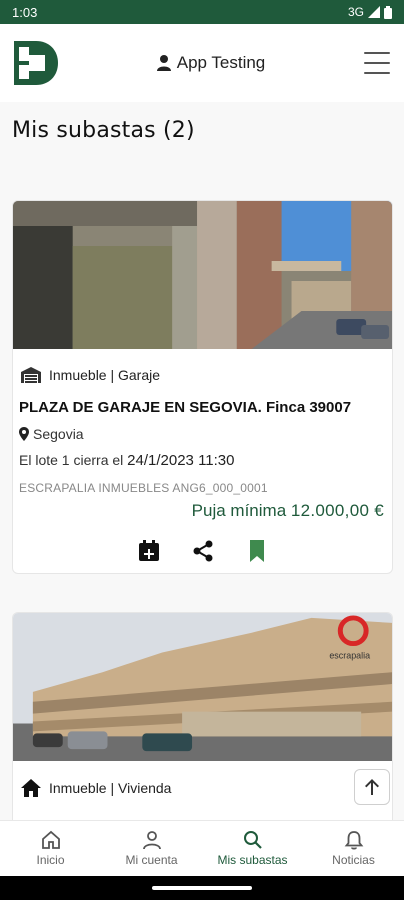  I want to click on card-category: Inmueble | Garaje, so click(202, 375).